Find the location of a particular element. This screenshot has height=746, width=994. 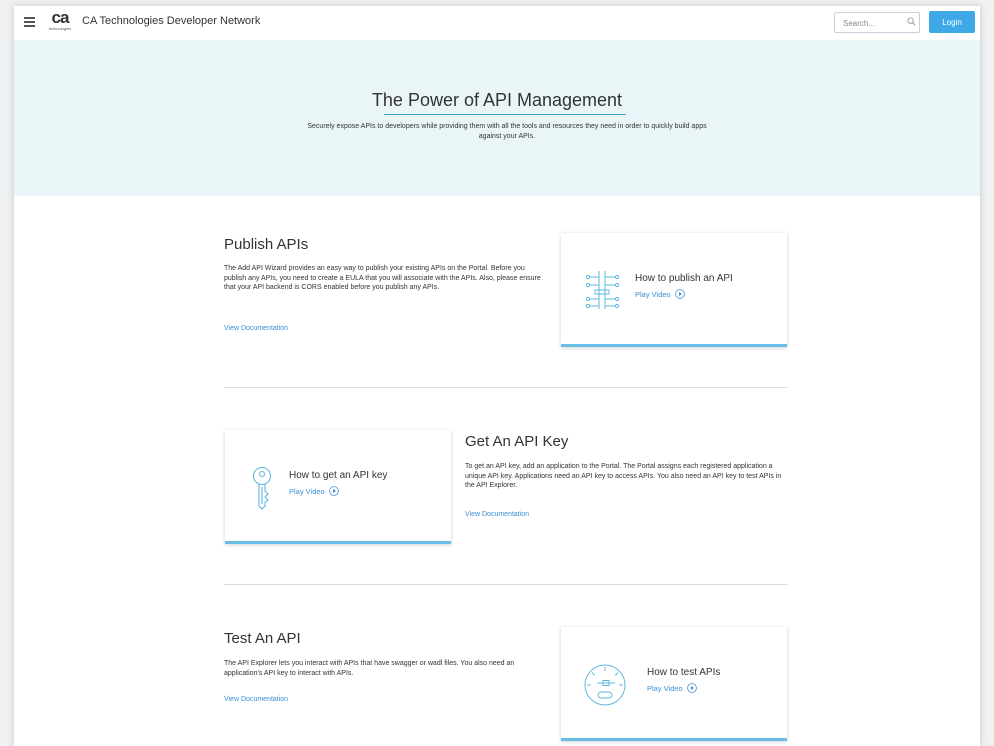

key-icon is located at coordinates (262, 488).